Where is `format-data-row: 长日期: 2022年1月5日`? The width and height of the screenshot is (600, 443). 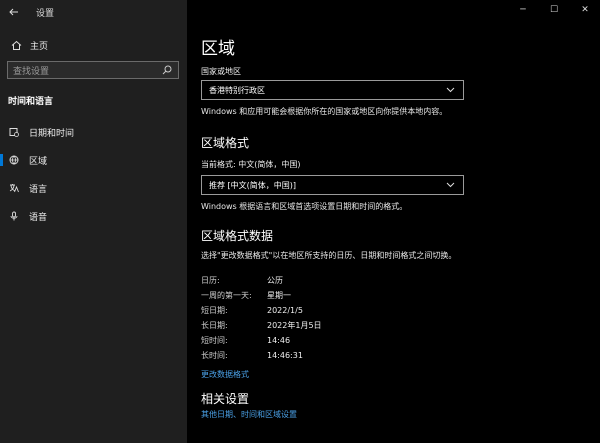
format-data-row: 长日期: 2022年1月5日 is located at coordinates (351, 325).